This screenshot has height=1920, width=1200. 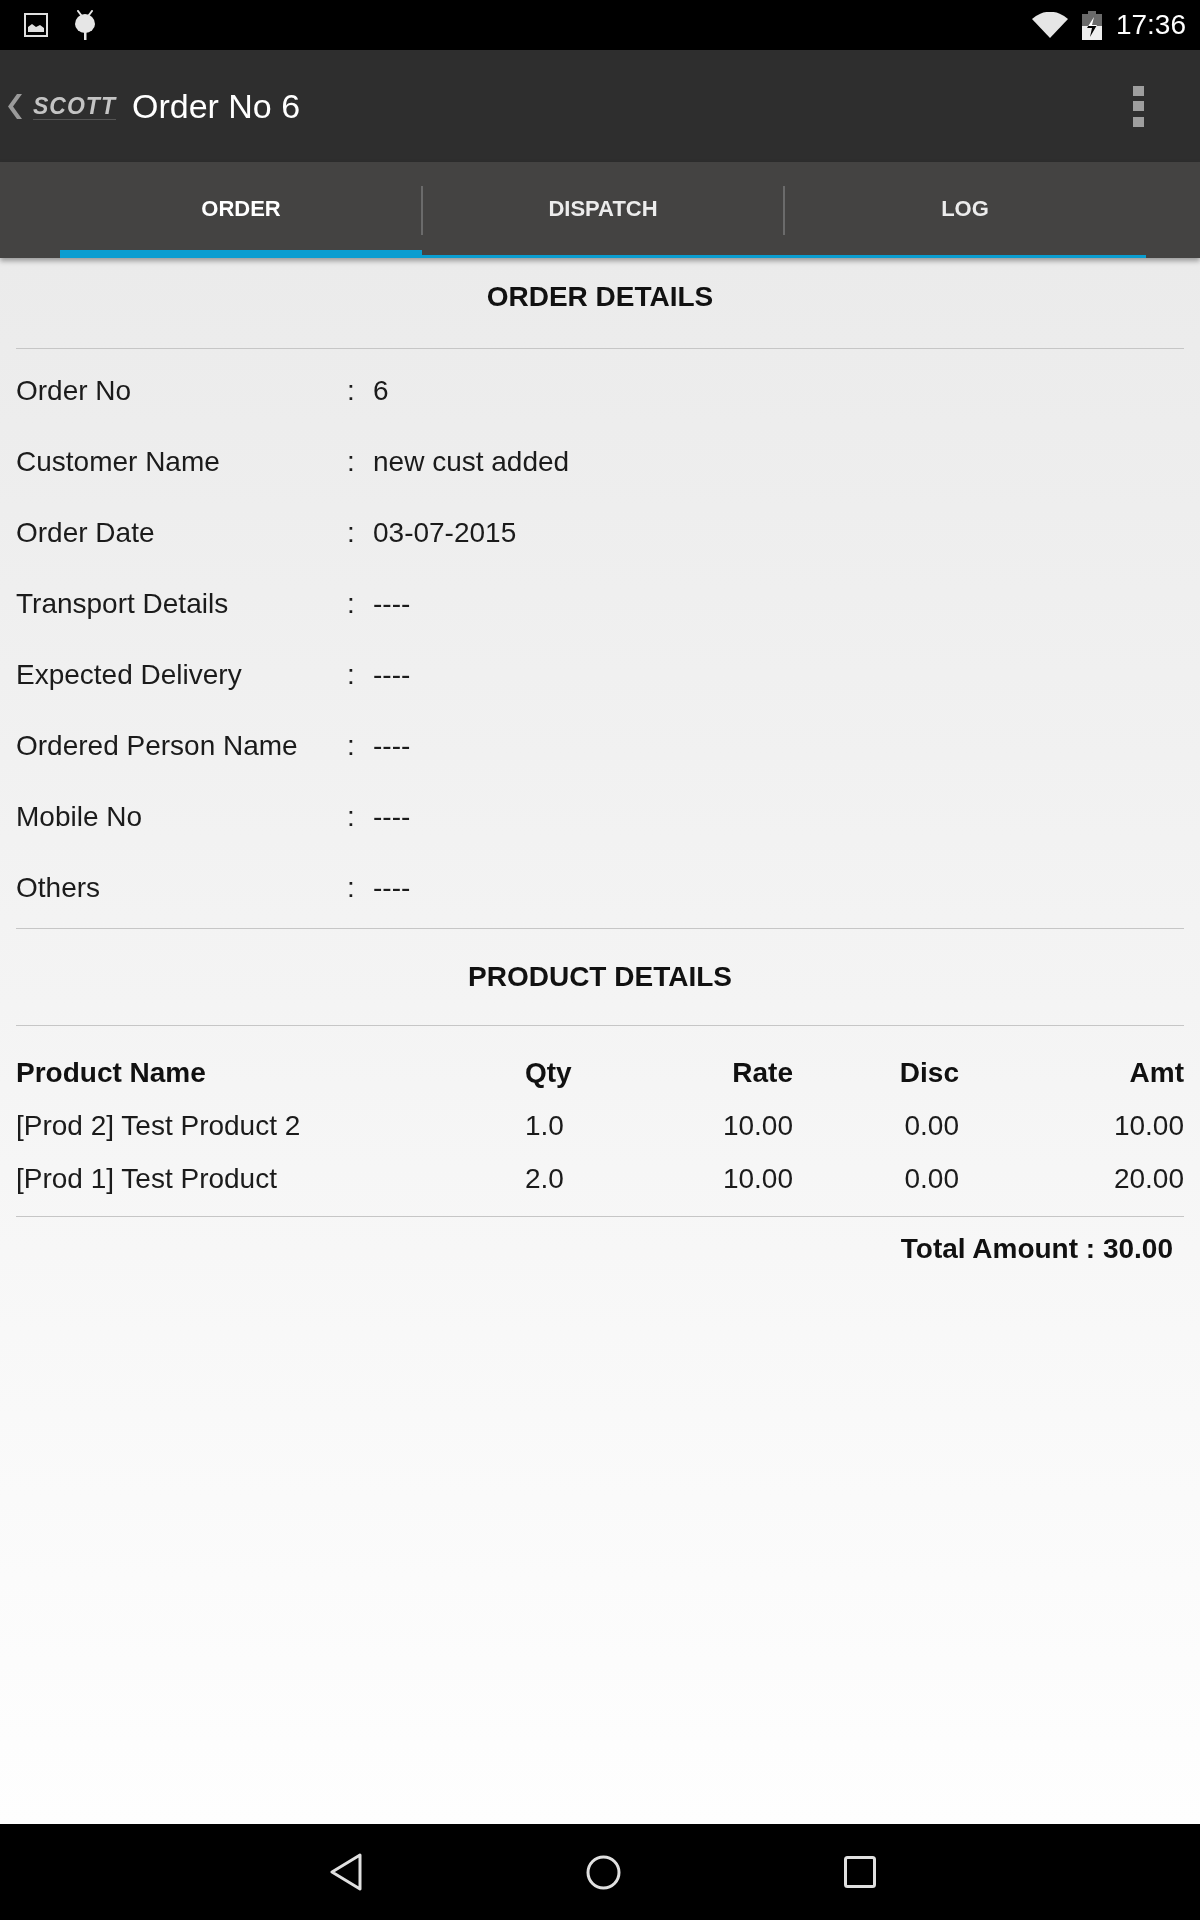 I want to click on table-header-cell: Qty, so click(x=548, y=1072).